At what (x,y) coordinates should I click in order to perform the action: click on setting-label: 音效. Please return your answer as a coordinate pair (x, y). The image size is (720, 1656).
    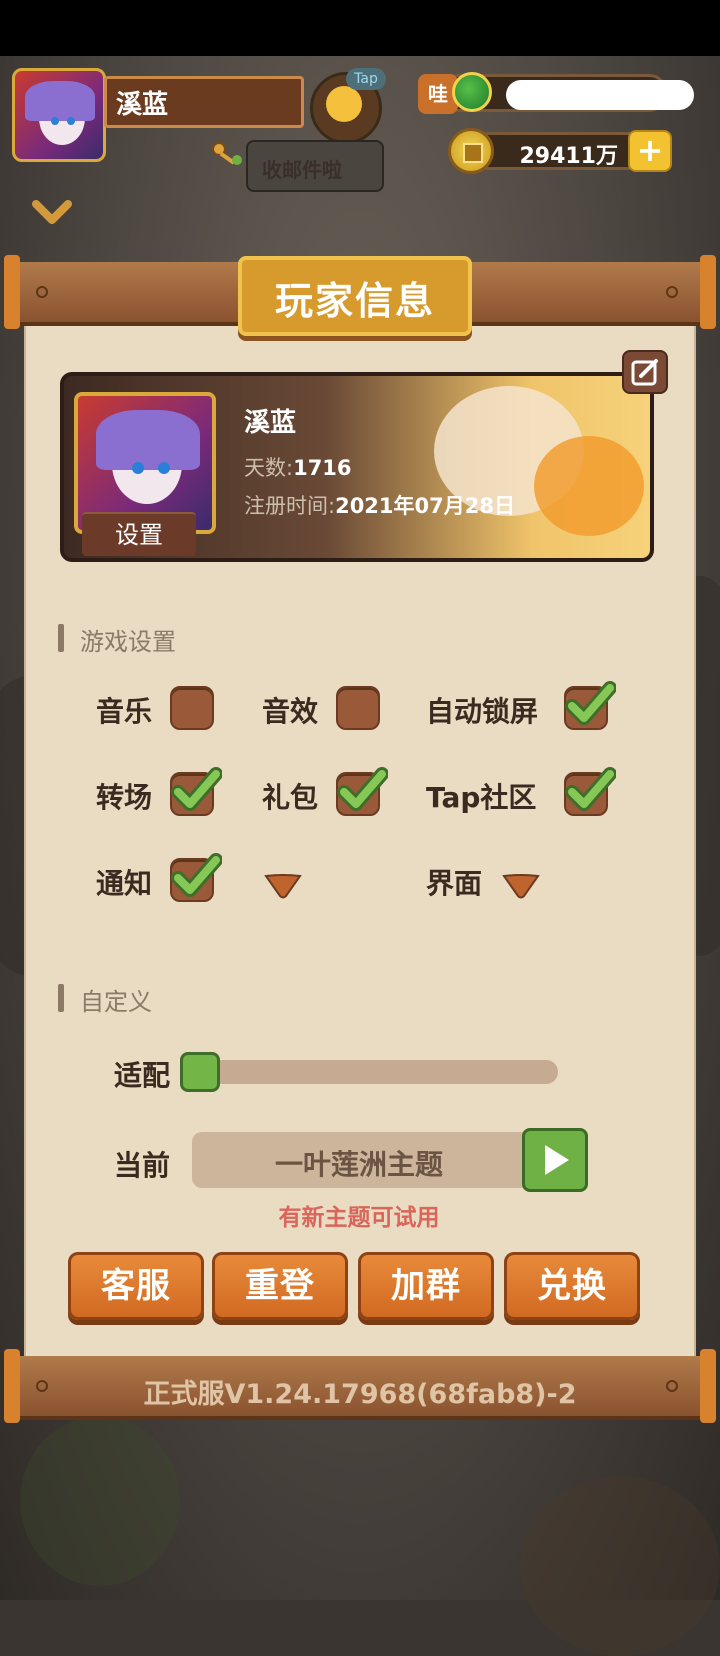
    Looking at the image, I should click on (290, 711).